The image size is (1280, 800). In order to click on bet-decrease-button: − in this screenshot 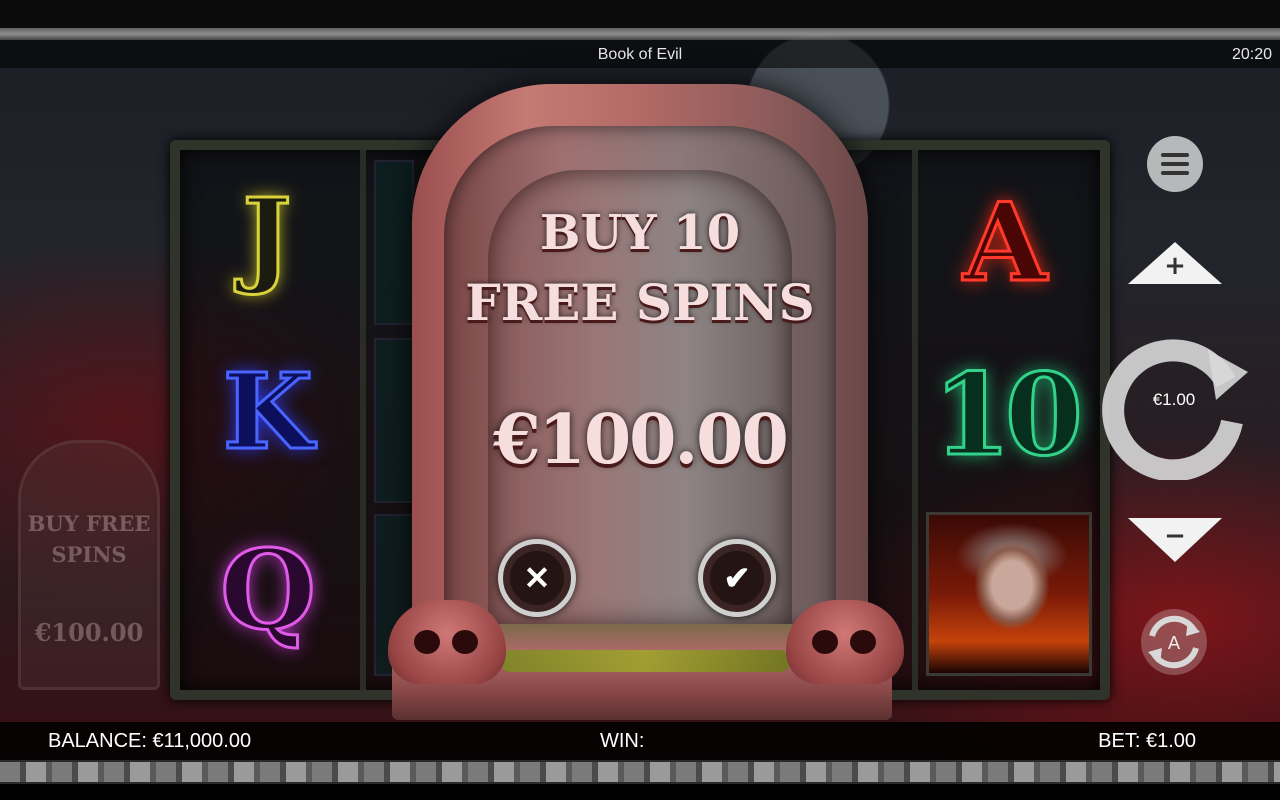, I will do `click(1175, 540)`.